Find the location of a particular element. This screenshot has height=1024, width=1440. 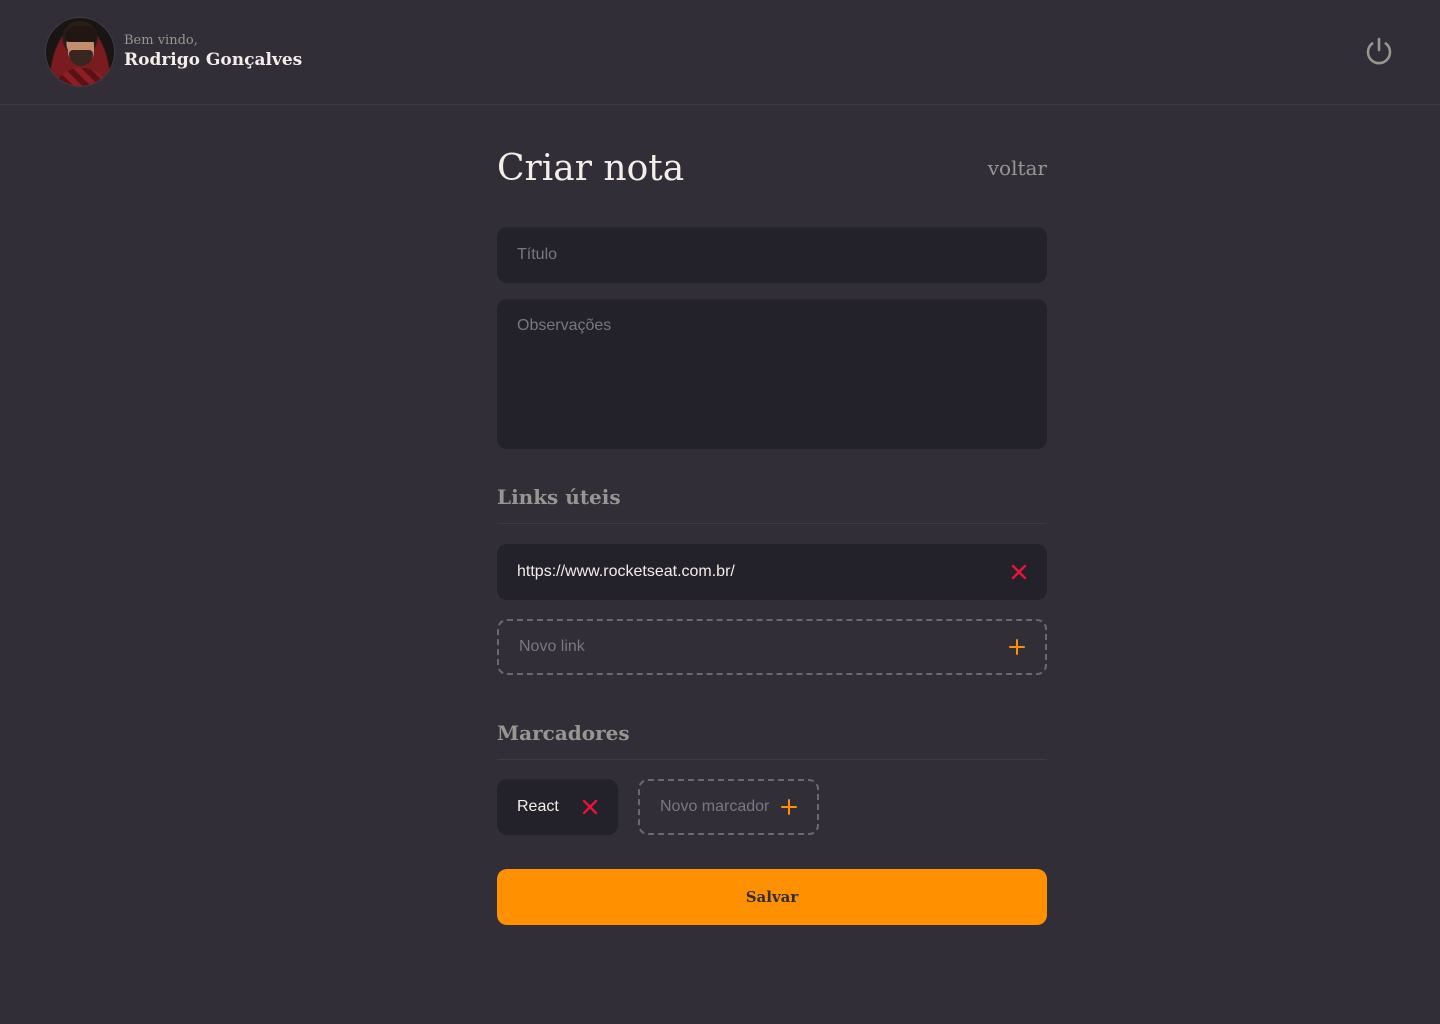

user-profile: Bem vindo, Rodrigo Gonçalves is located at coordinates (173, 52).